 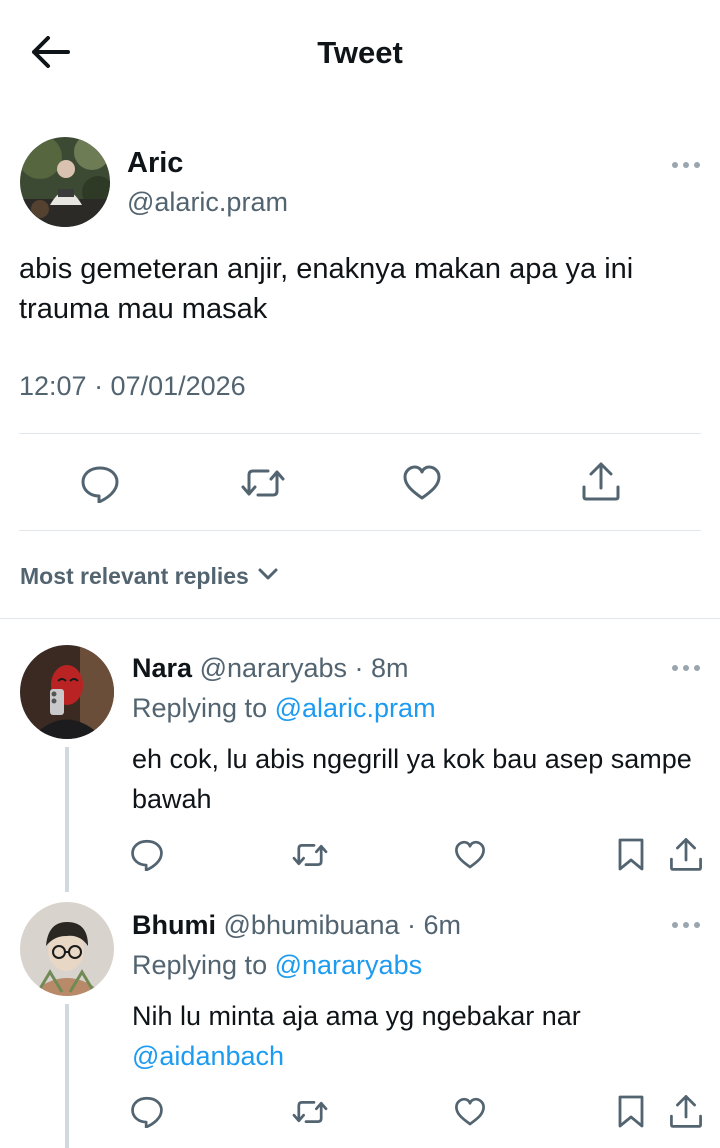 I want to click on sort-replies-dropdown: Most relevant replies, so click(x=149, y=576).